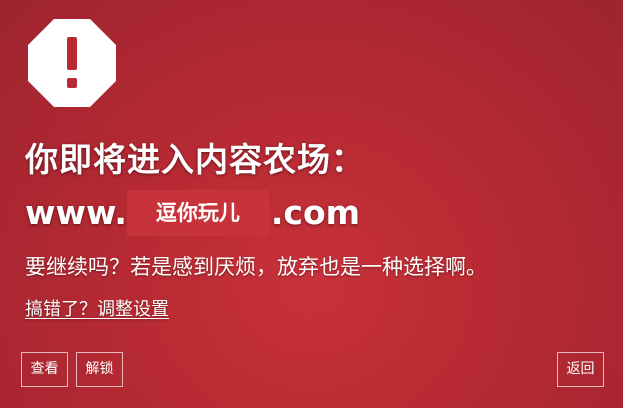 This screenshot has height=408, width=623. What do you see at coordinates (195, 159) in the screenshot?
I see `page-title: 你即将进入内容农场：` at bounding box center [195, 159].